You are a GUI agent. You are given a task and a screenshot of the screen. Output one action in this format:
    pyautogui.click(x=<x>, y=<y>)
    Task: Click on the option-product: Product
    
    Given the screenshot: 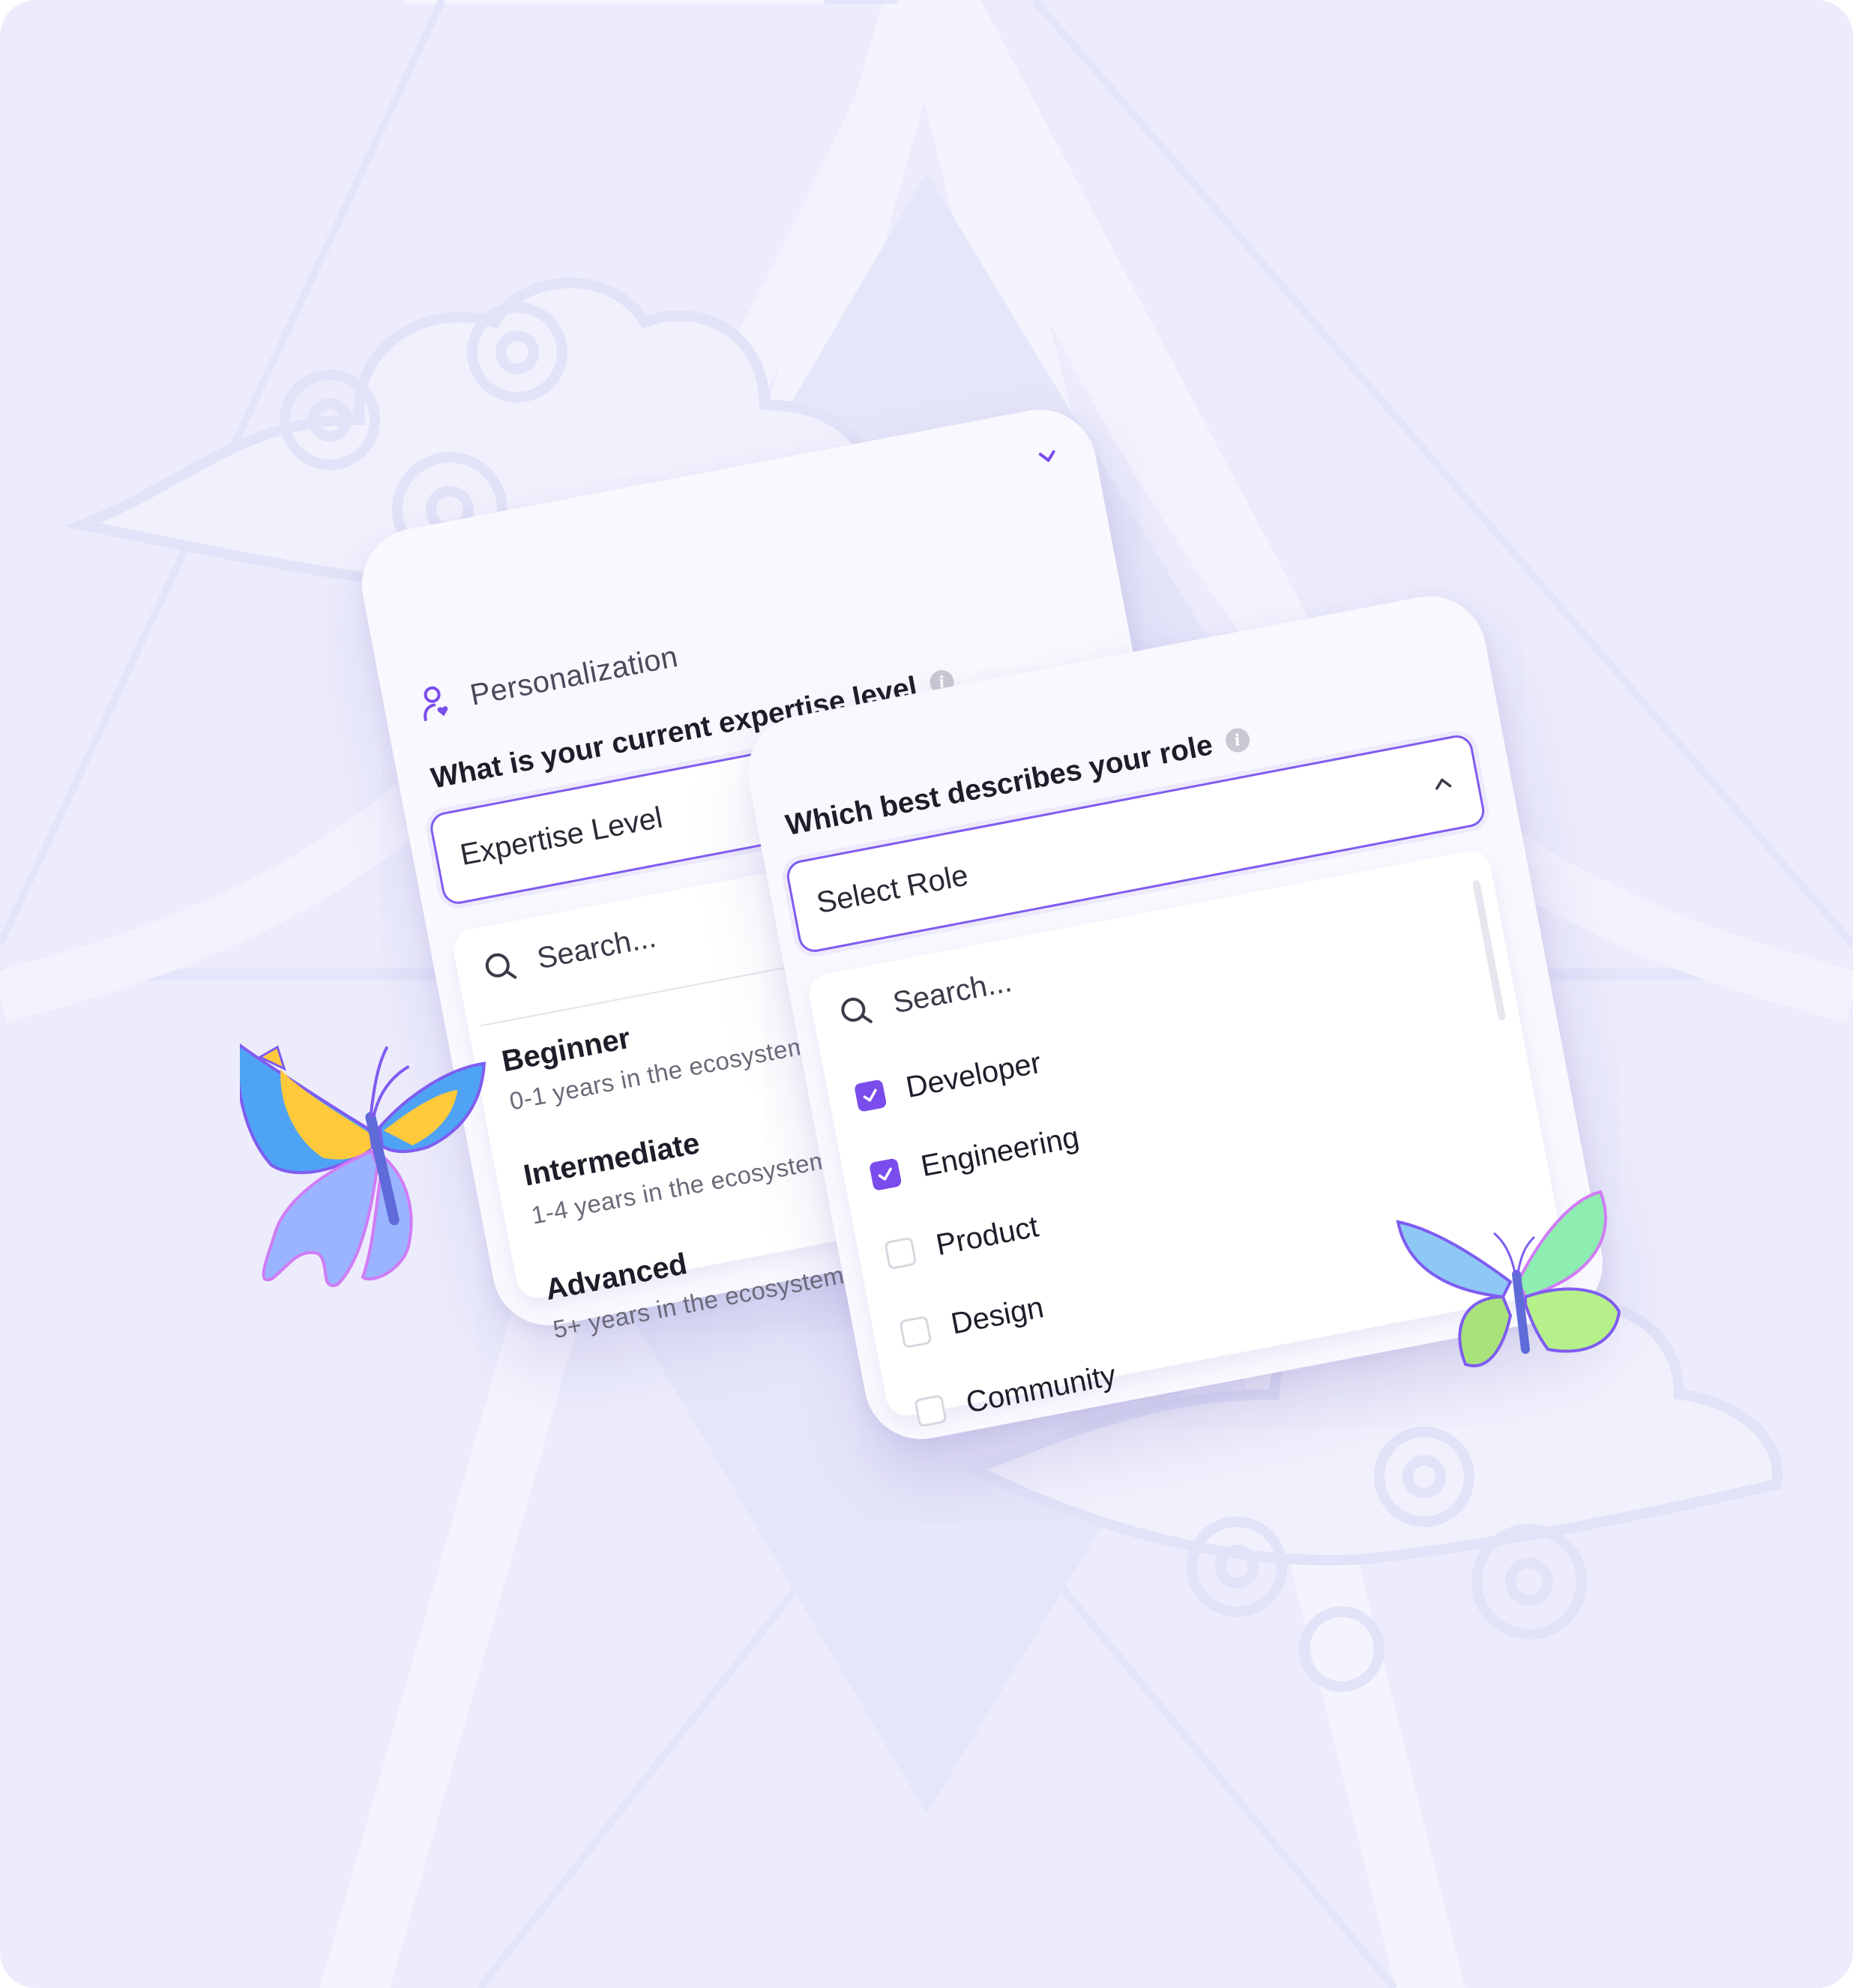 What is the action you would take?
    pyautogui.click(x=962, y=1241)
    